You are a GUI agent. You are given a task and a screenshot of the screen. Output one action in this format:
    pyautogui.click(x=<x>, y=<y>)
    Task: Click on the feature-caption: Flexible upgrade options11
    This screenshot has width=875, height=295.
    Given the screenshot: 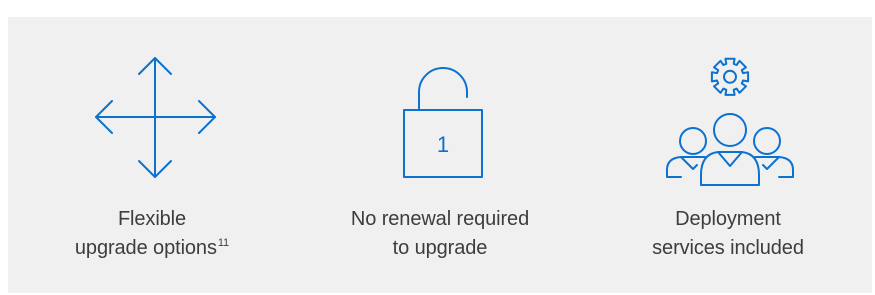 What is the action you would take?
    pyautogui.click(x=152, y=234)
    